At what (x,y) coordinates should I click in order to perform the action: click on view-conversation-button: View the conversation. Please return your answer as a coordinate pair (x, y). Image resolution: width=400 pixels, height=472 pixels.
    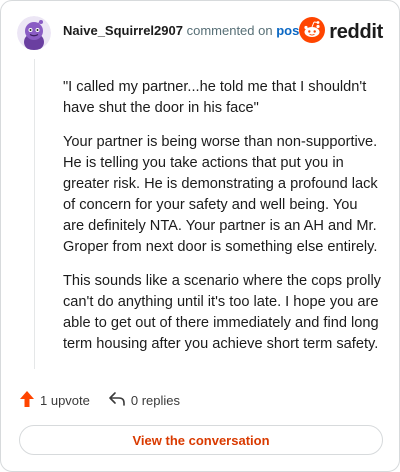
    Looking at the image, I should click on (201, 440).